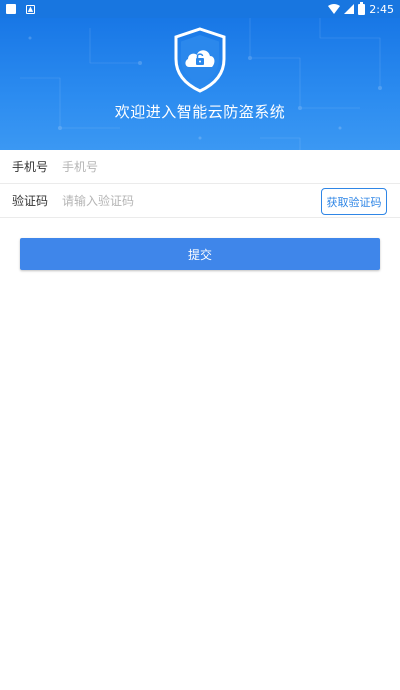  Describe the element at coordinates (30, 201) in the screenshot. I see `code-label: 验证码` at that location.